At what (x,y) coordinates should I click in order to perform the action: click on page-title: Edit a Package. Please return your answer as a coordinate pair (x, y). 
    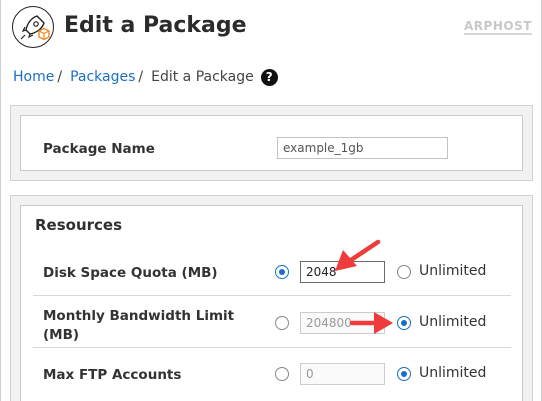
    Looking at the image, I should click on (155, 25).